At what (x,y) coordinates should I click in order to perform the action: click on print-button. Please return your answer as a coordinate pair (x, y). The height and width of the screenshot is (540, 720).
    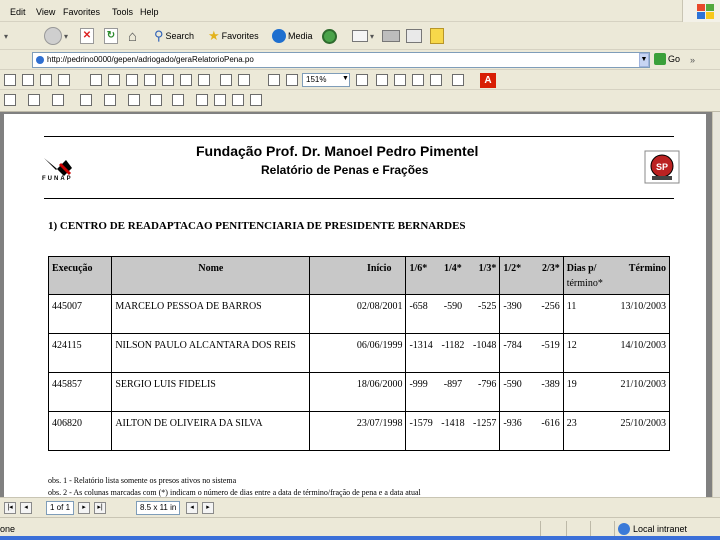
    Looking at the image, I should click on (391, 36).